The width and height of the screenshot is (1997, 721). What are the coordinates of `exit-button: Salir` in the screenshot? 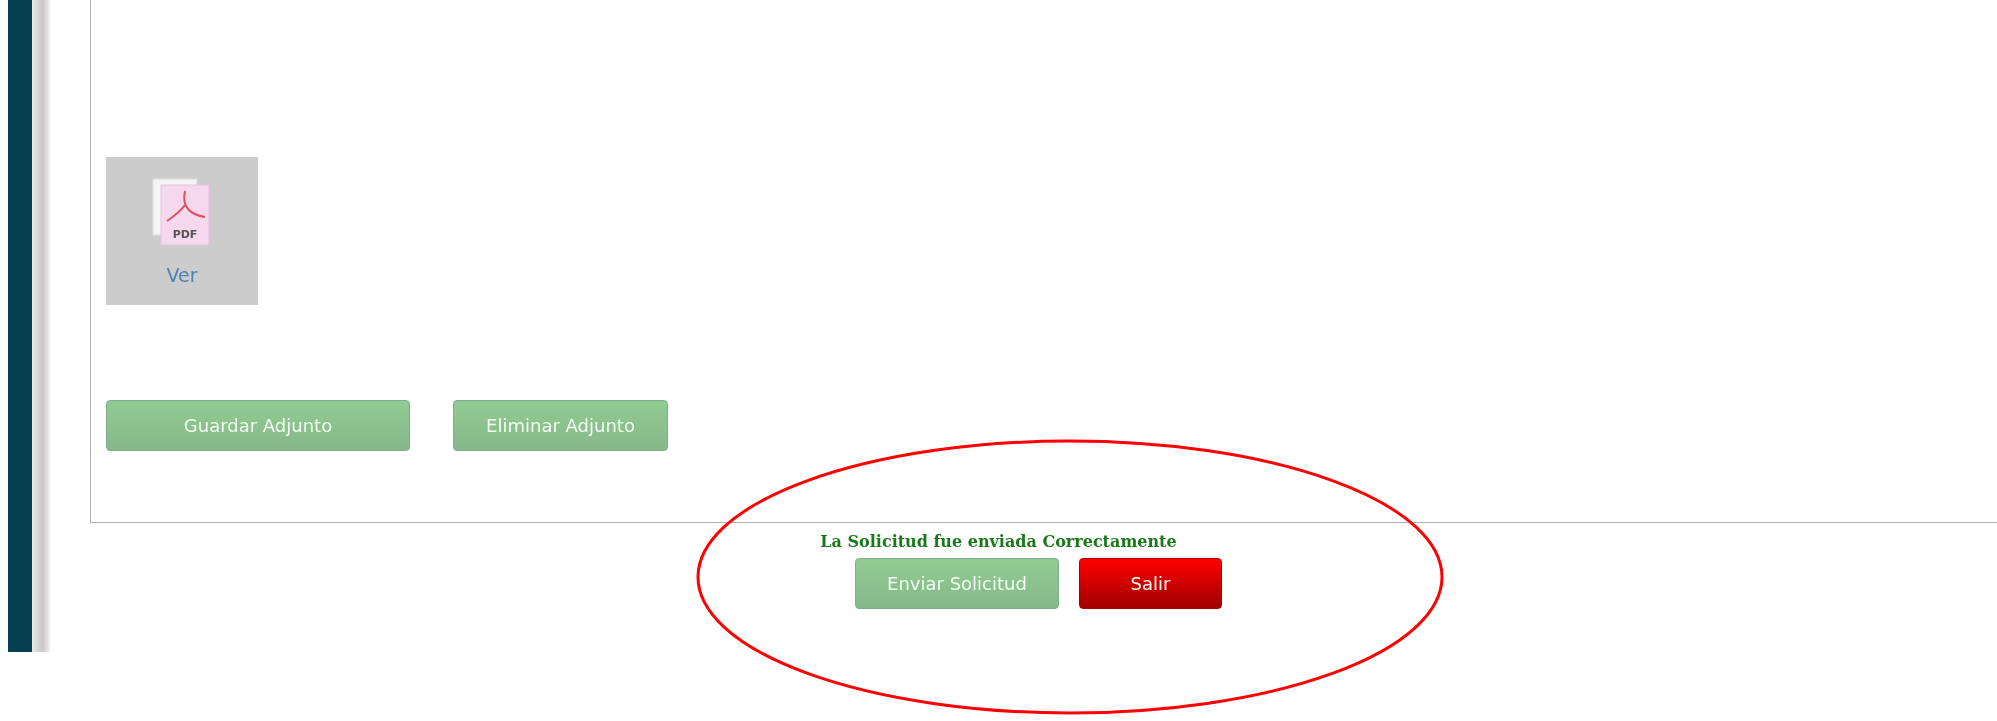 It's located at (1150, 583).